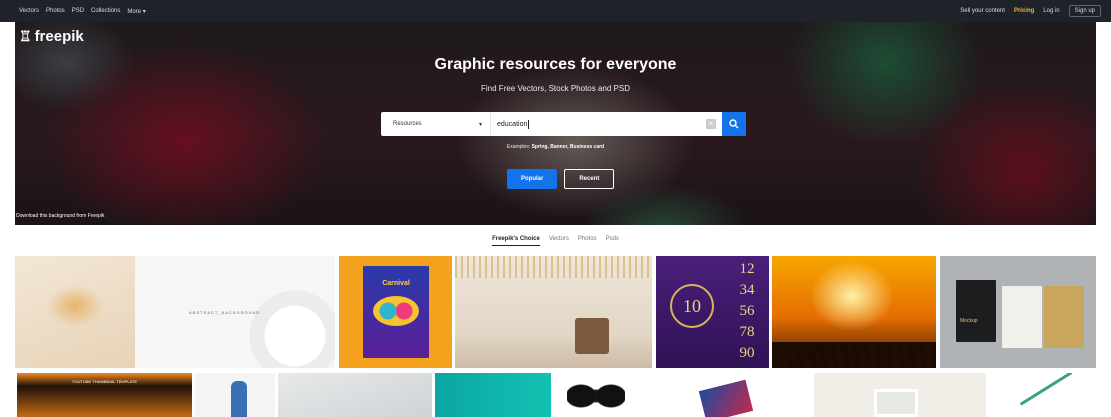  I want to click on thumbnail-bow-tie, so click(600, 395).